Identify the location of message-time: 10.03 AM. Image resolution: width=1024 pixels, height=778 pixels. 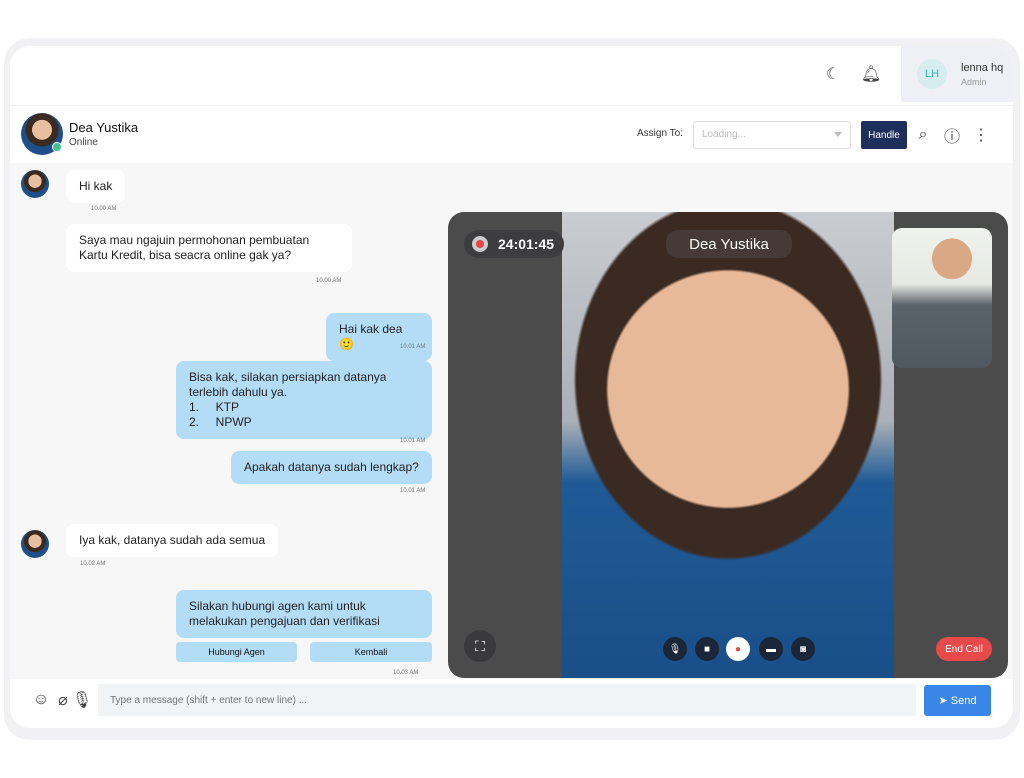
(406, 673).